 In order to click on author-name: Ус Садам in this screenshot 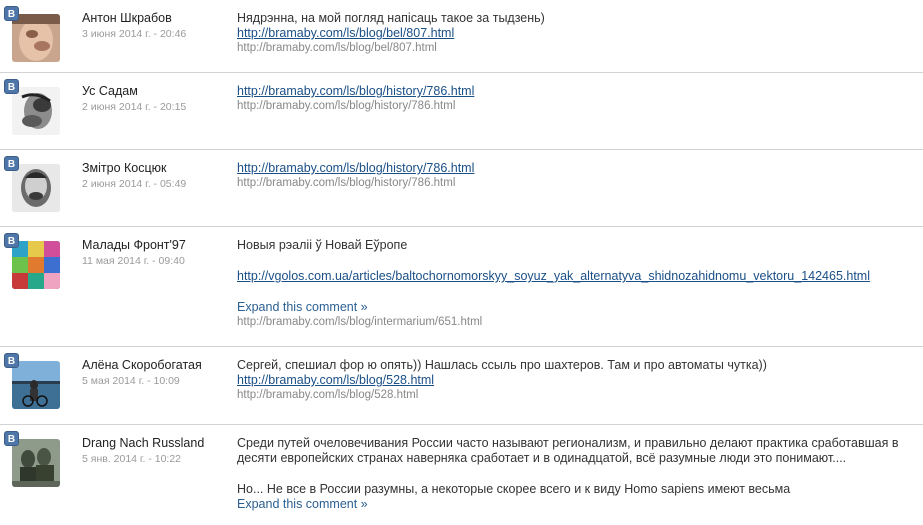, I will do `click(157, 91)`.